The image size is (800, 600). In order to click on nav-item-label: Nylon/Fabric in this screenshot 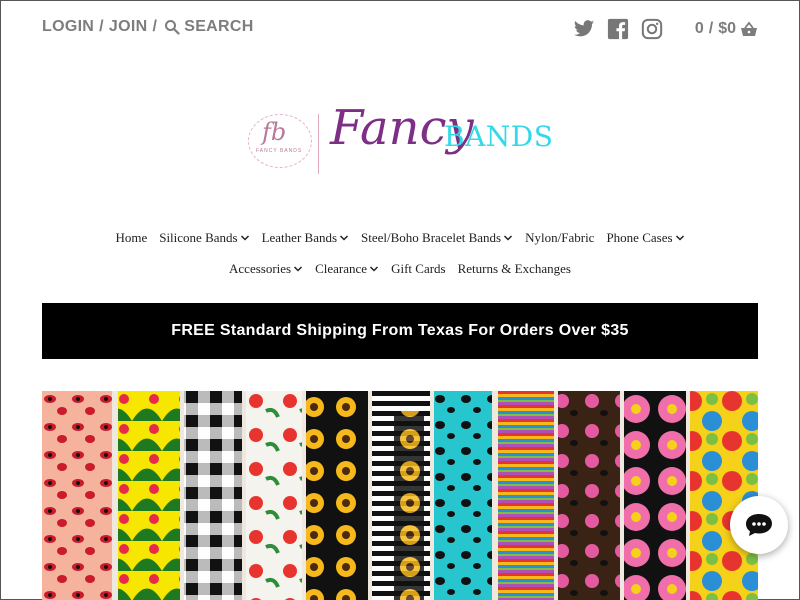, I will do `click(560, 237)`.